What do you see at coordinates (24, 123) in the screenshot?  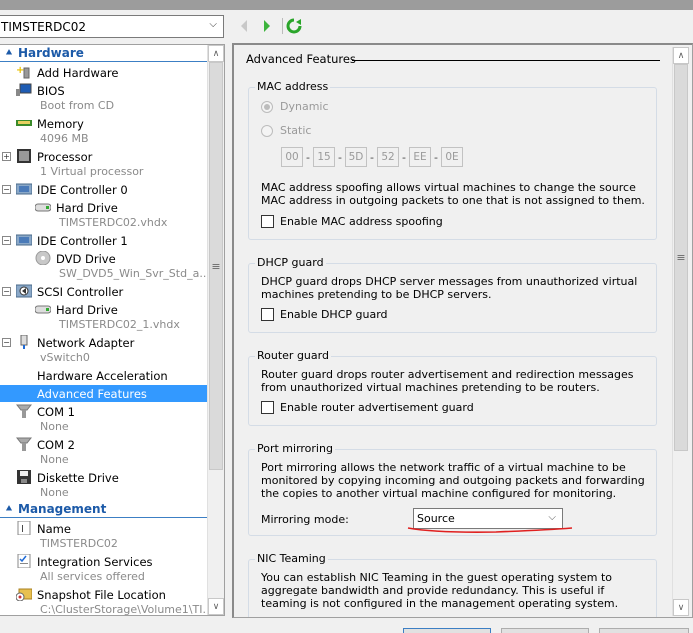 I see `memory-icon` at bounding box center [24, 123].